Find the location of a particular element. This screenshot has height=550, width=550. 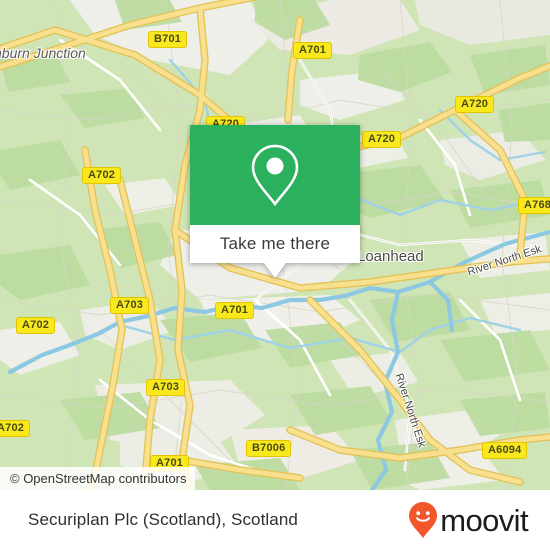

map-pin-icon is located at coordinates (275, 175).